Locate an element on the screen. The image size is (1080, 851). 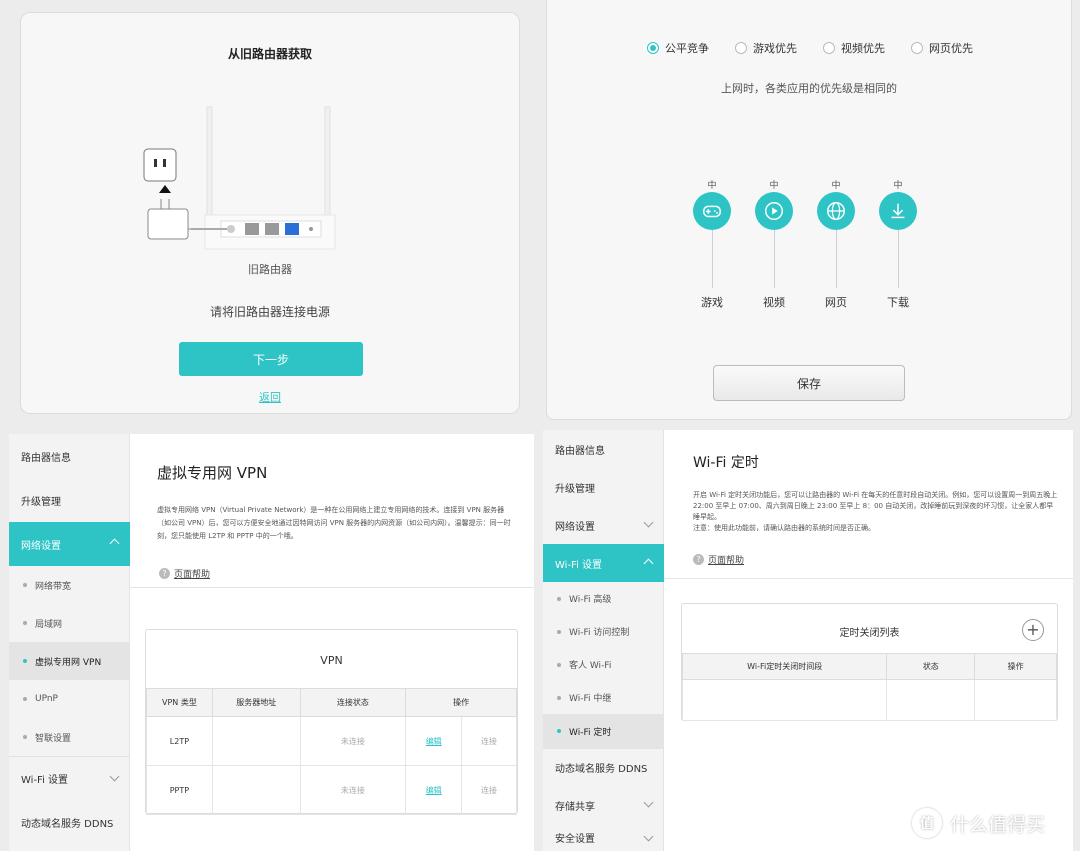
sidebar-sub-bandwidth: 网络带宽 is located at coordinates (69, 585).